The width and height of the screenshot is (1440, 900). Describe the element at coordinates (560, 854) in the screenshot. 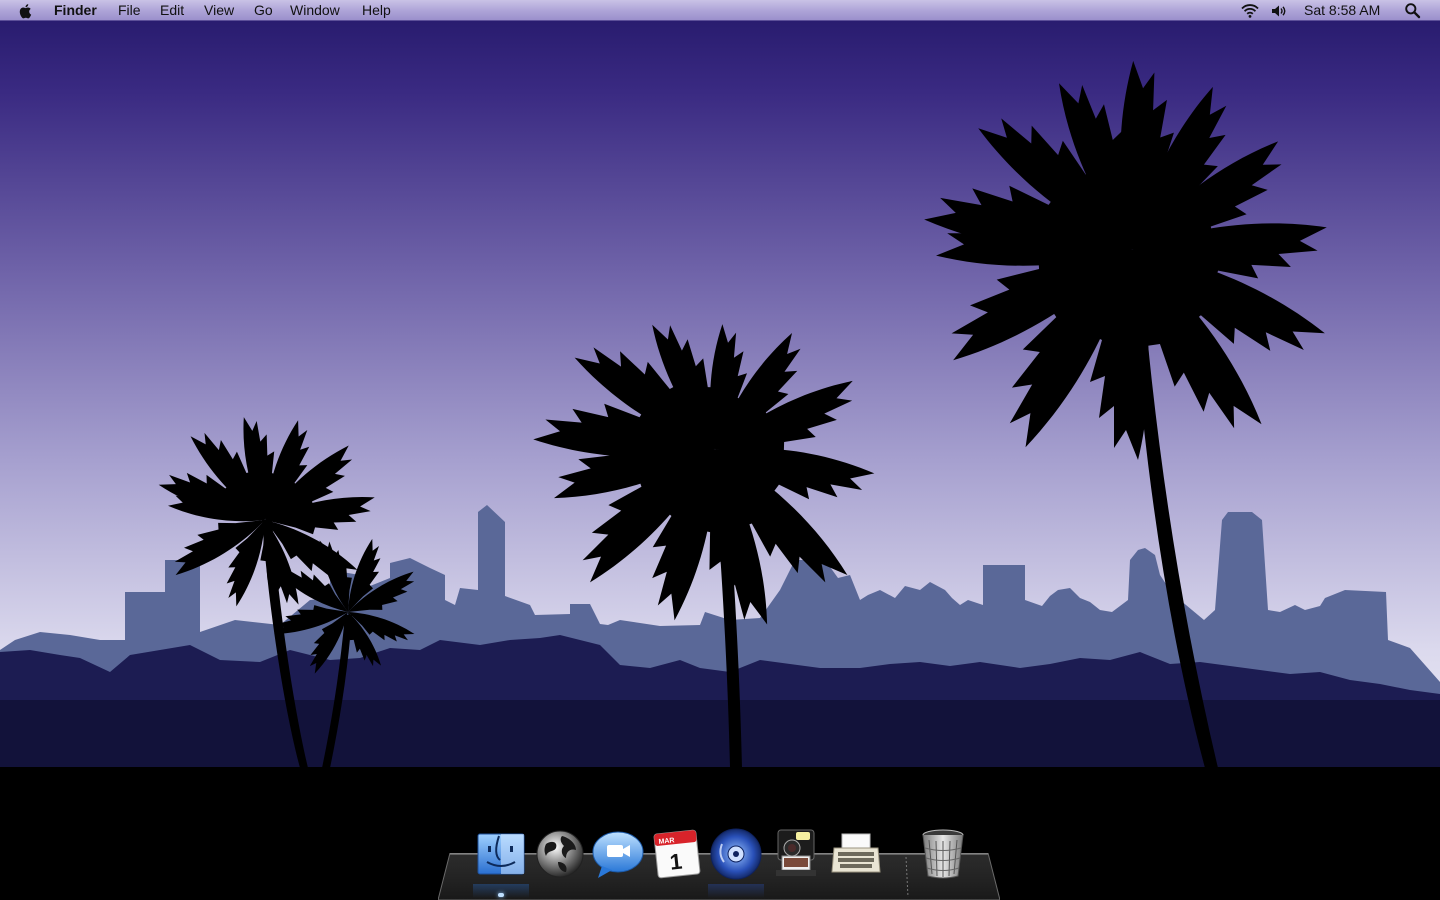

I see `dock-safari-globe-icon` at that location.